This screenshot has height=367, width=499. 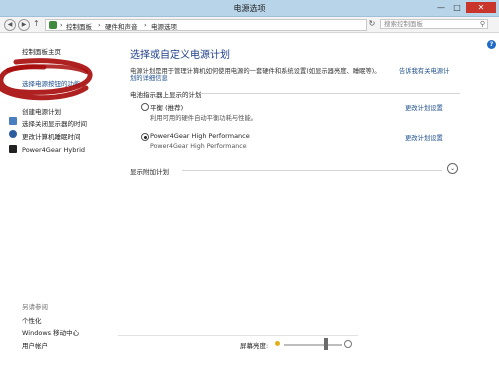 What do you see at coordinates (326, 344) in the screenshot?
I see `brightness-slider-thumb` at bounding box center [326, 344].